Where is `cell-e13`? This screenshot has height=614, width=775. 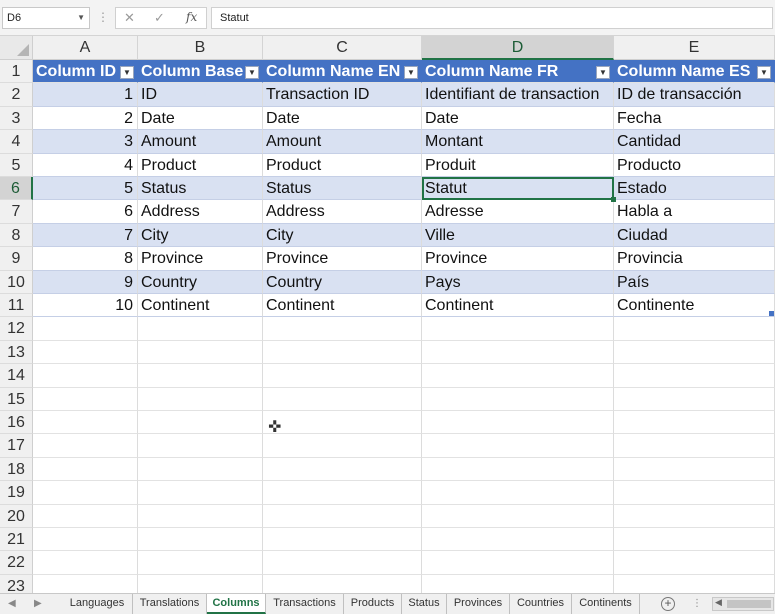
cell-e13 is located at coordinates (694, 352).